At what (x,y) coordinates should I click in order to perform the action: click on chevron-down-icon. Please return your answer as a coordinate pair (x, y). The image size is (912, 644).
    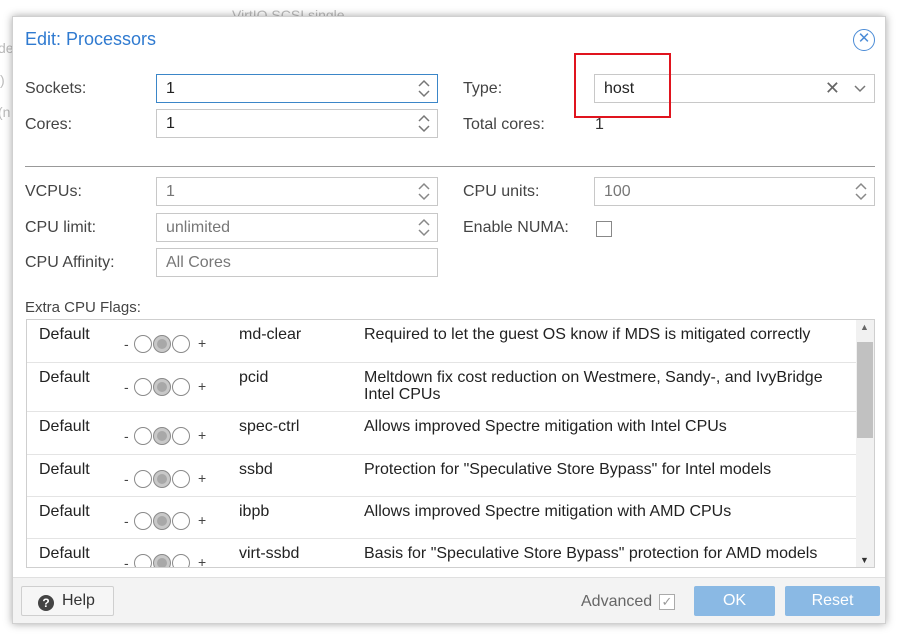
    Looking at the image, I should click on (860, 93).